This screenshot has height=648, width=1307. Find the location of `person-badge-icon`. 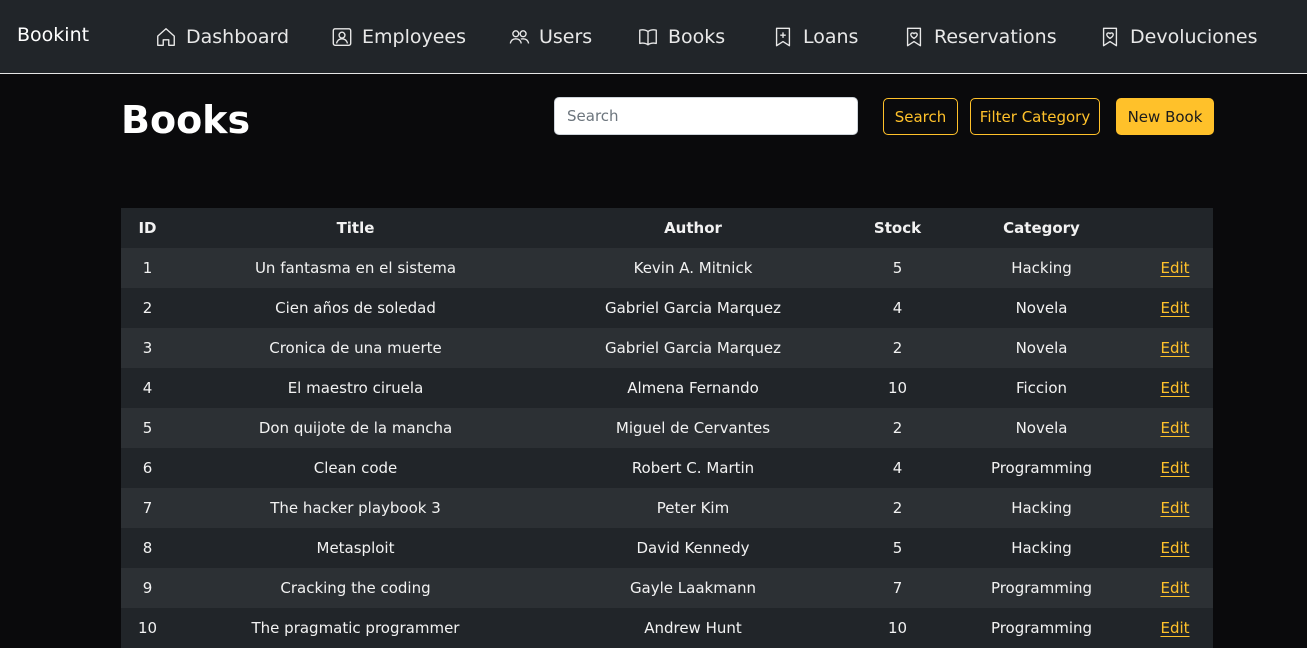

person-badge-icon is located at coordinates (342, 37).